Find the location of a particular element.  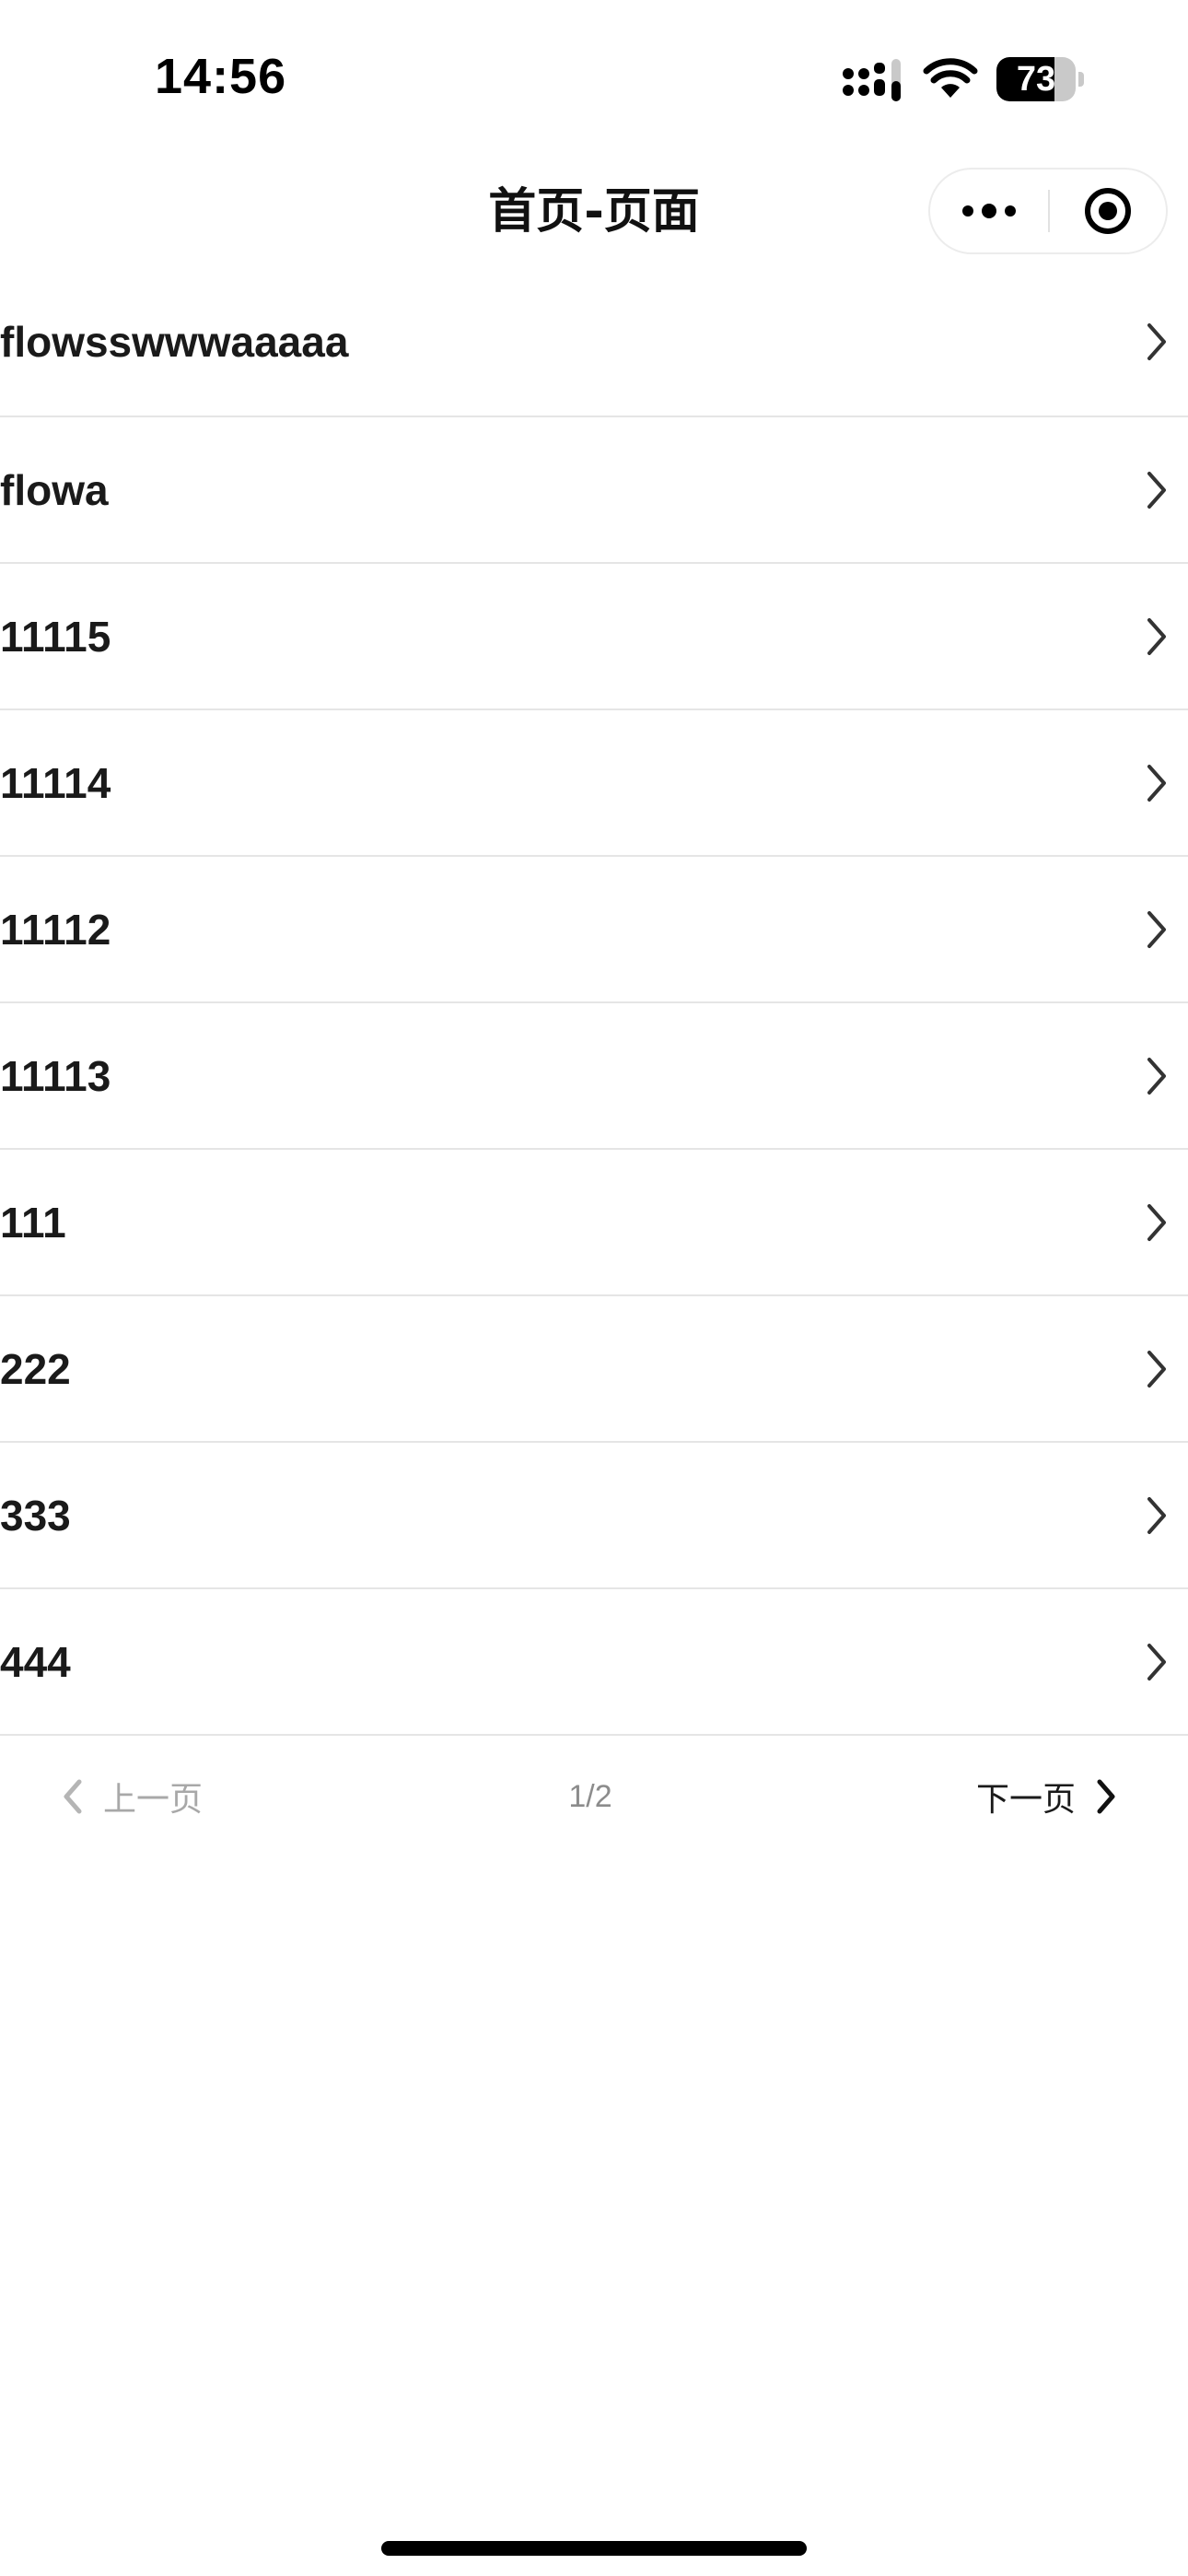

battery-level: 73 is located at coordinates (1036, 79).